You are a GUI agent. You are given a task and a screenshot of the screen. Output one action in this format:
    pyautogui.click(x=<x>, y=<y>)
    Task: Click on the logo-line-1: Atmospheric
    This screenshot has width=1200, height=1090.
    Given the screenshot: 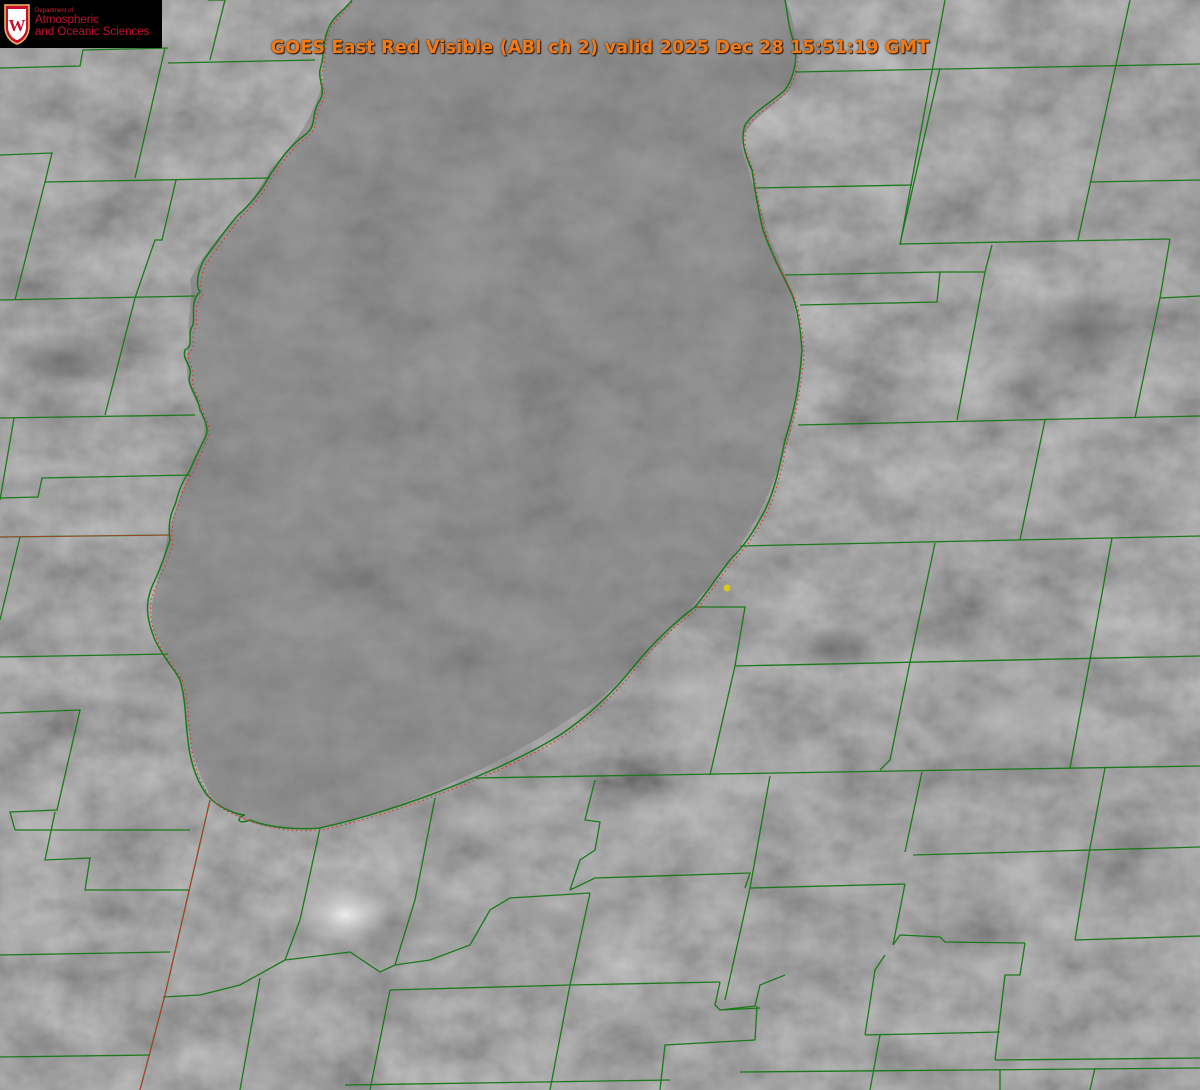 What is the action you would take?
    pyautogui.click(x=67, y=20)
    